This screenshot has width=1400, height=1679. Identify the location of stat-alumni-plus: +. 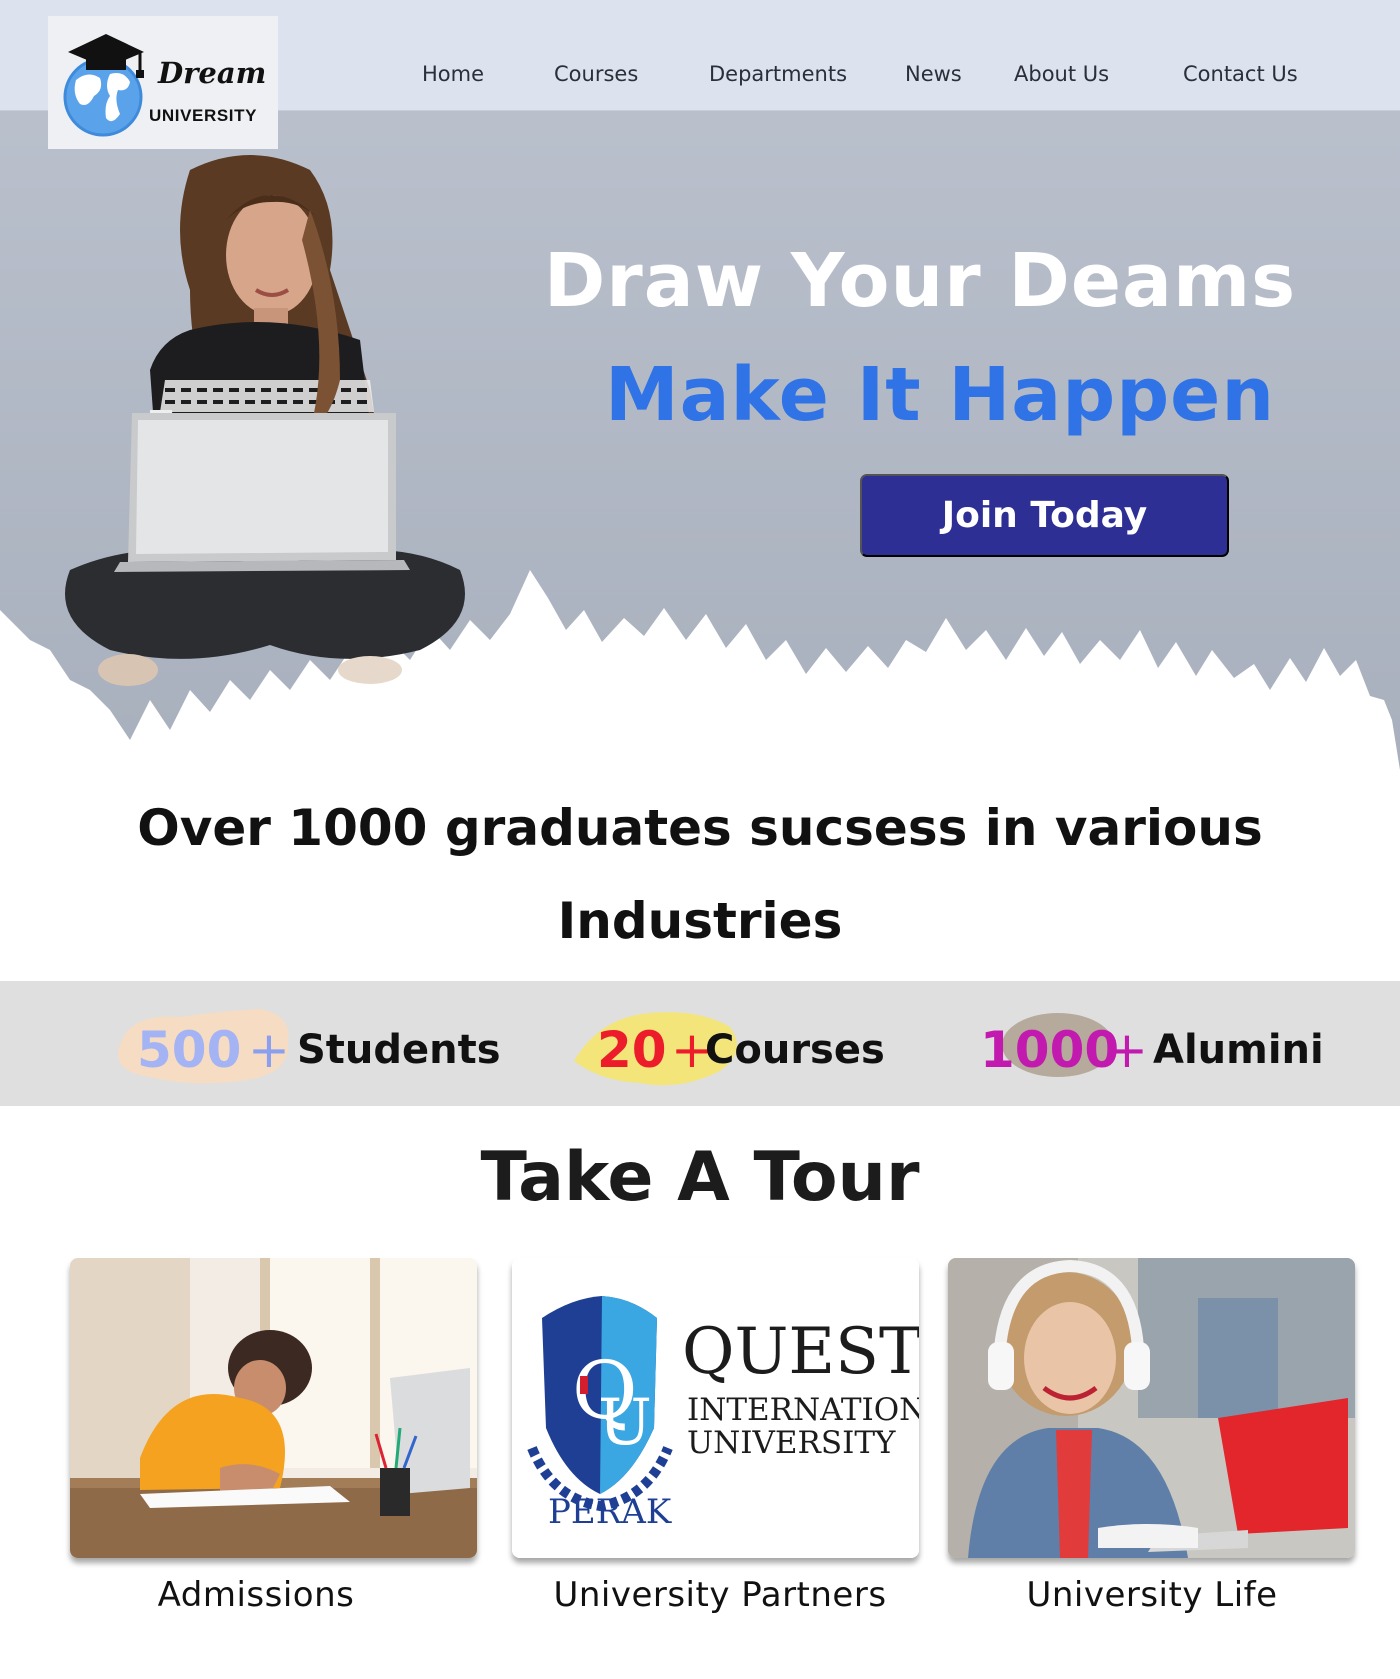
(1127, 1050).